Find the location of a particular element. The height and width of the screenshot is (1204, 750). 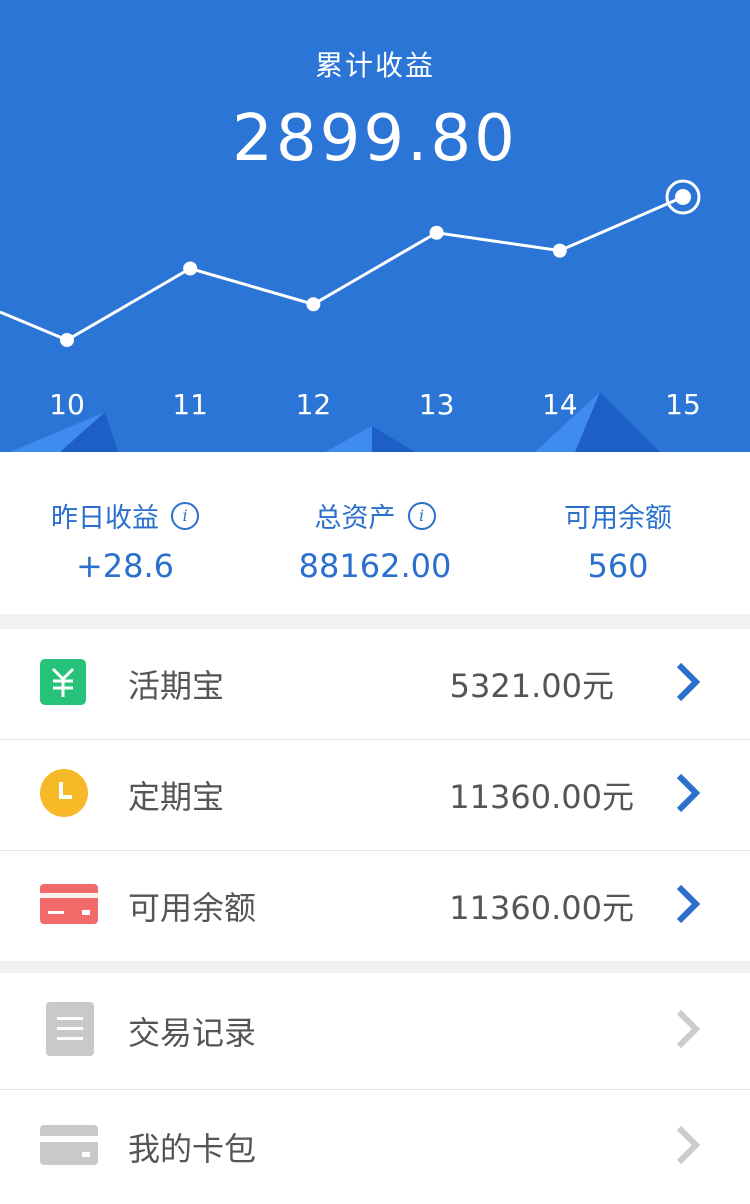

stat-label: 昨日收益 is located at coordinates (105, 518).